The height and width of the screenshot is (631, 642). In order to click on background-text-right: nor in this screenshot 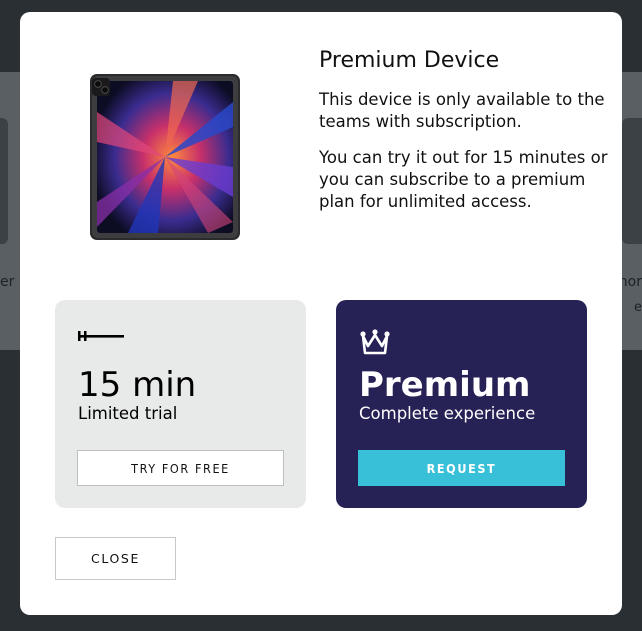, I will do `click(632, 282)`.